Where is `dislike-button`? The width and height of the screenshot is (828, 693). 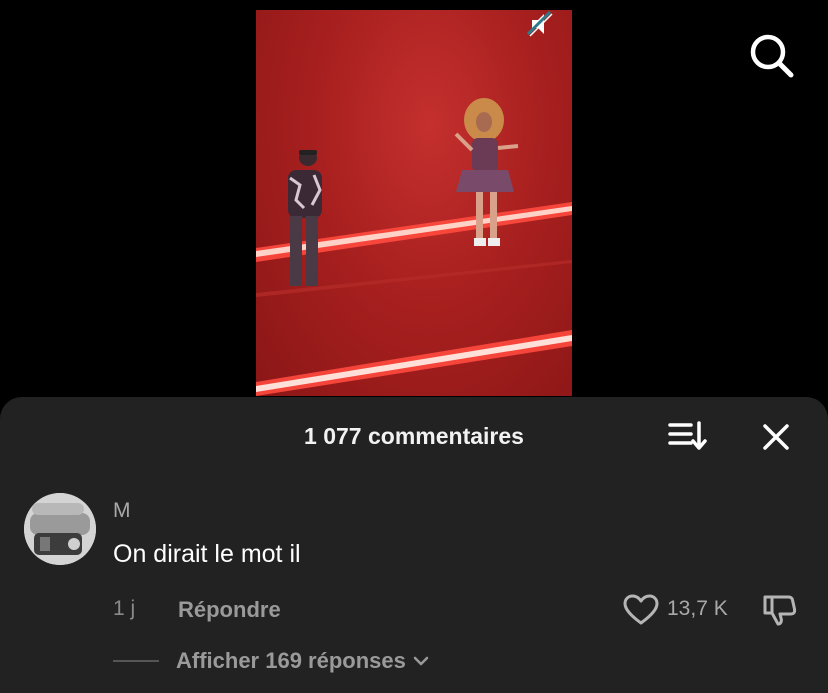
dislike-button is located at coordinates (780, 610).